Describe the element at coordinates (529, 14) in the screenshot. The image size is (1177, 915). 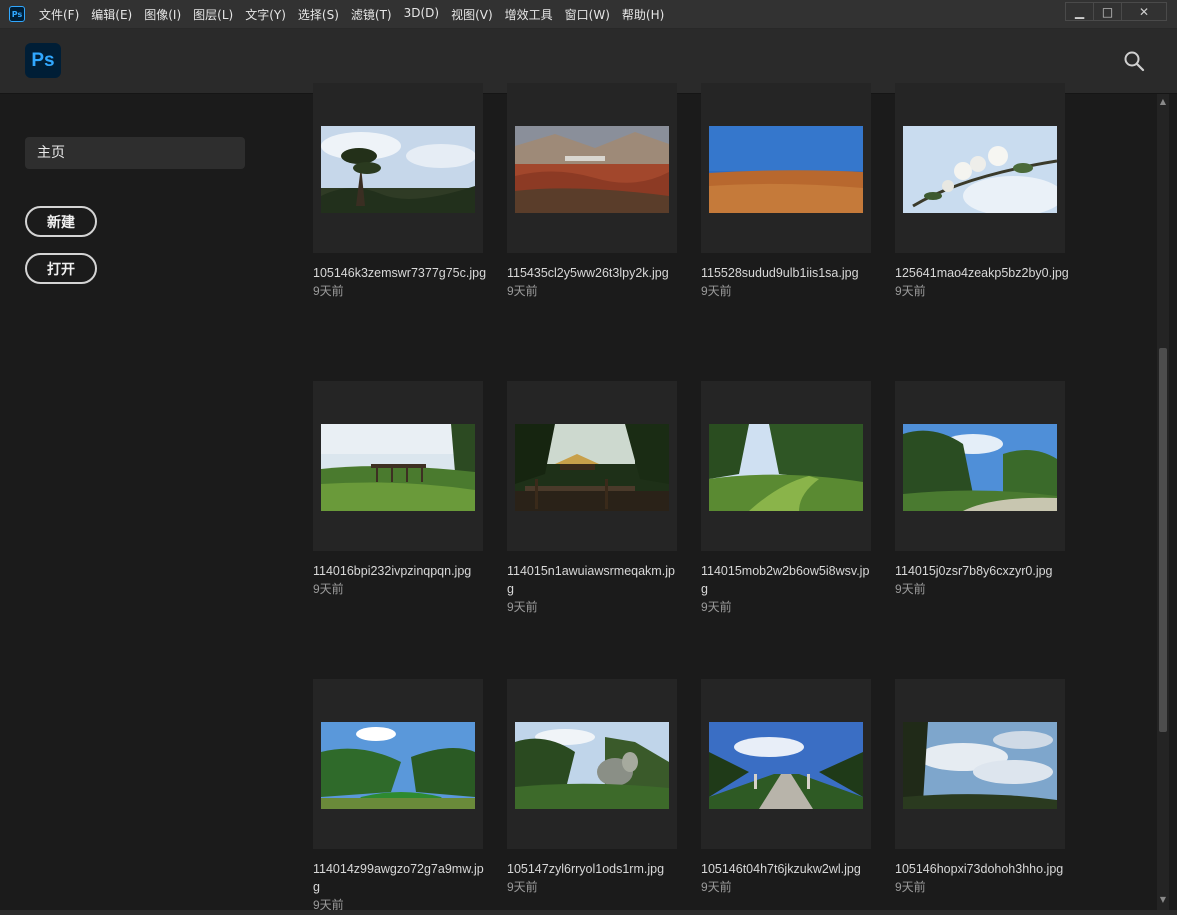
I see `menu-item: 增效工具` at that location.